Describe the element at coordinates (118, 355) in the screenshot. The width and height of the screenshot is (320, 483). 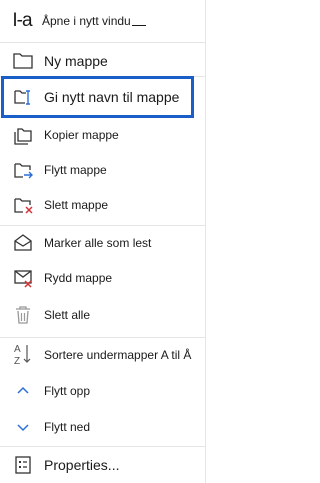
I see `menu-item-label: Sortere undermapper A til Å` at that location.